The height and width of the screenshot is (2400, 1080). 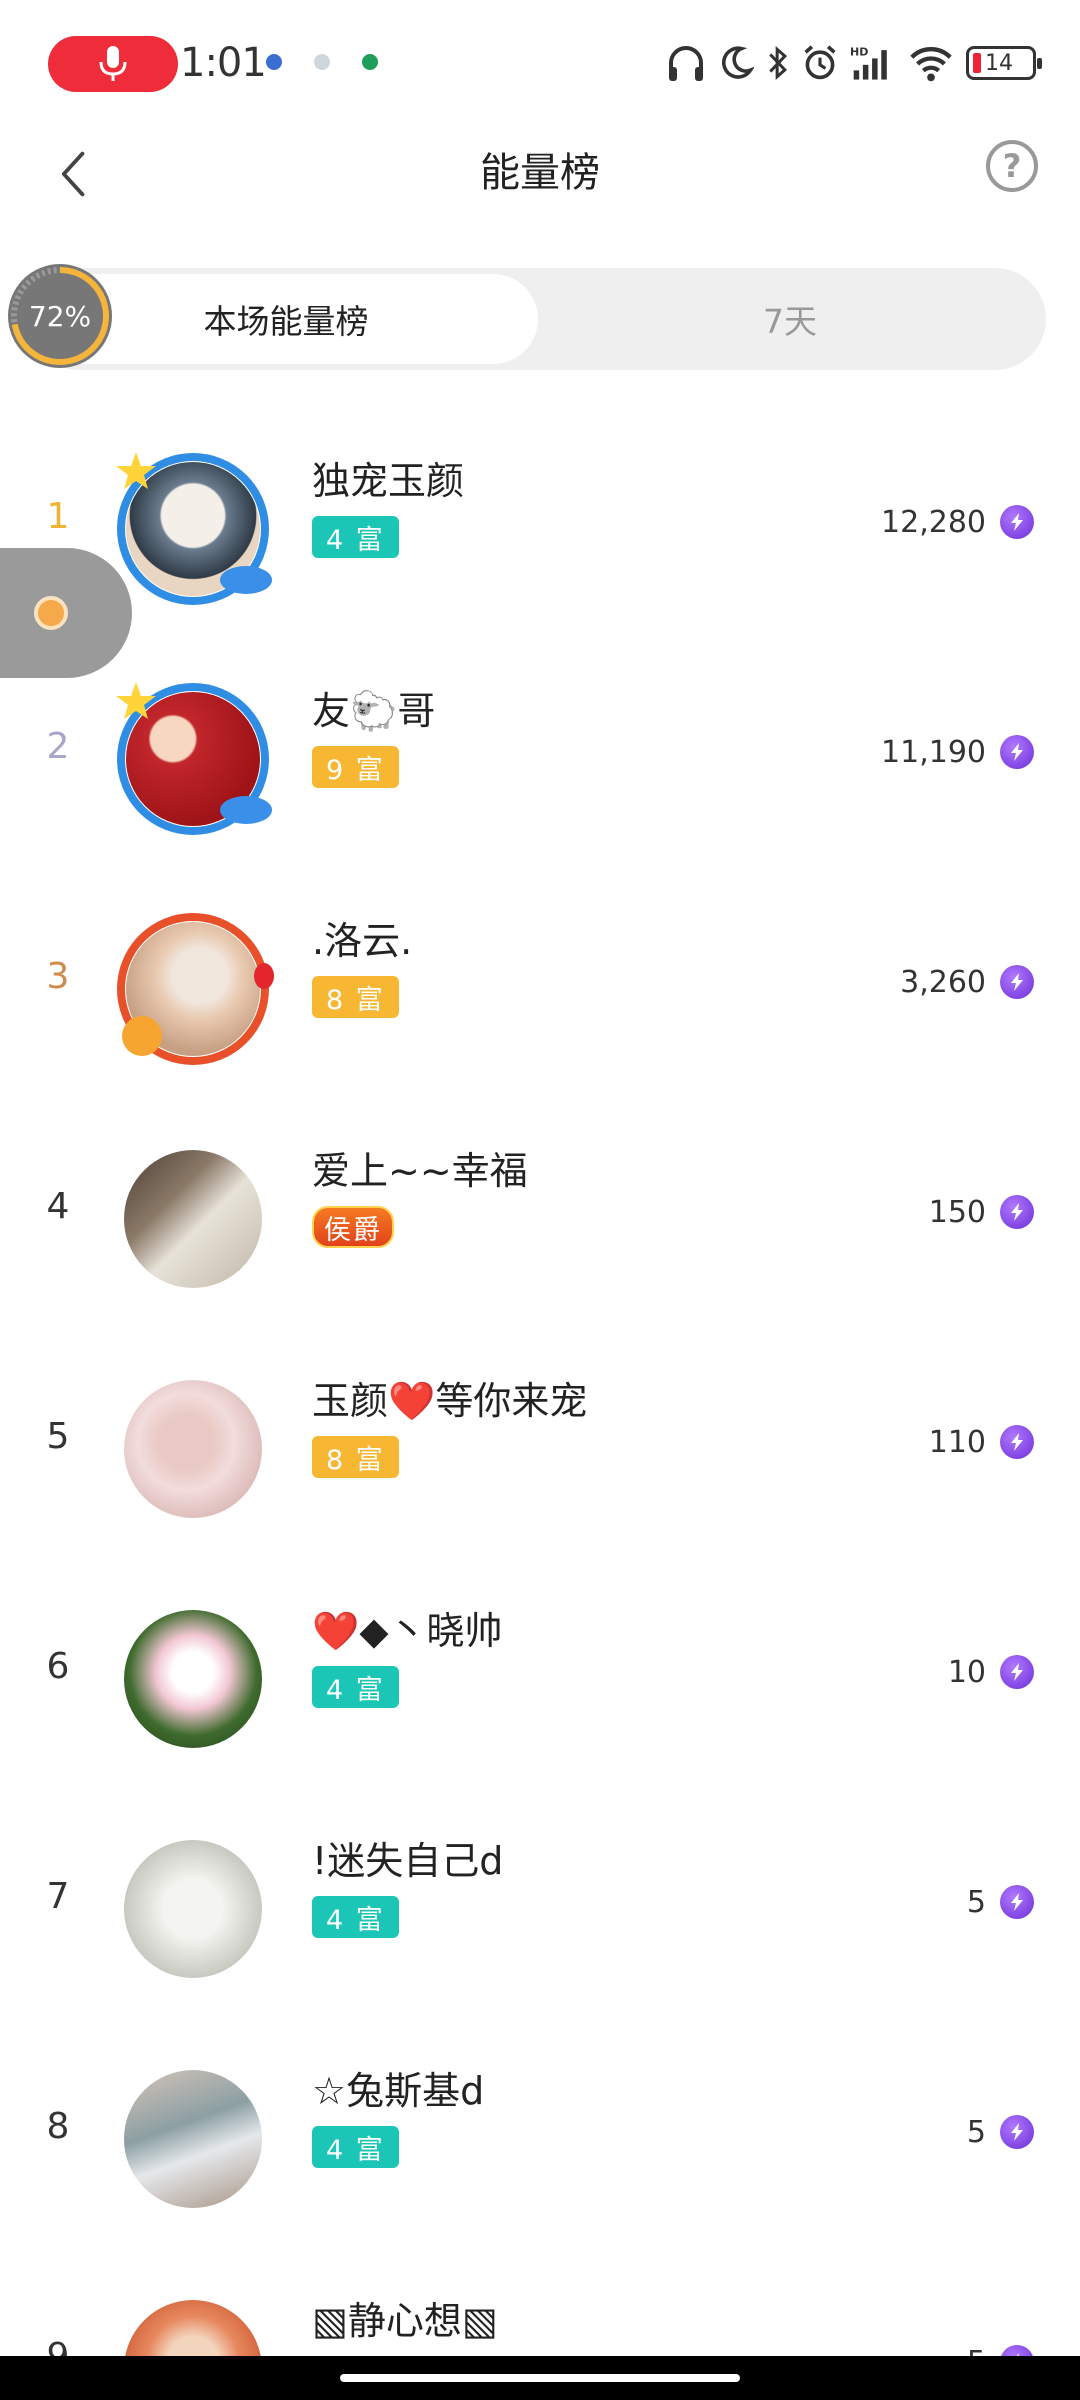 I want to click on tab-bar: 本场能量榜 7天, so click(x=537, y=319).